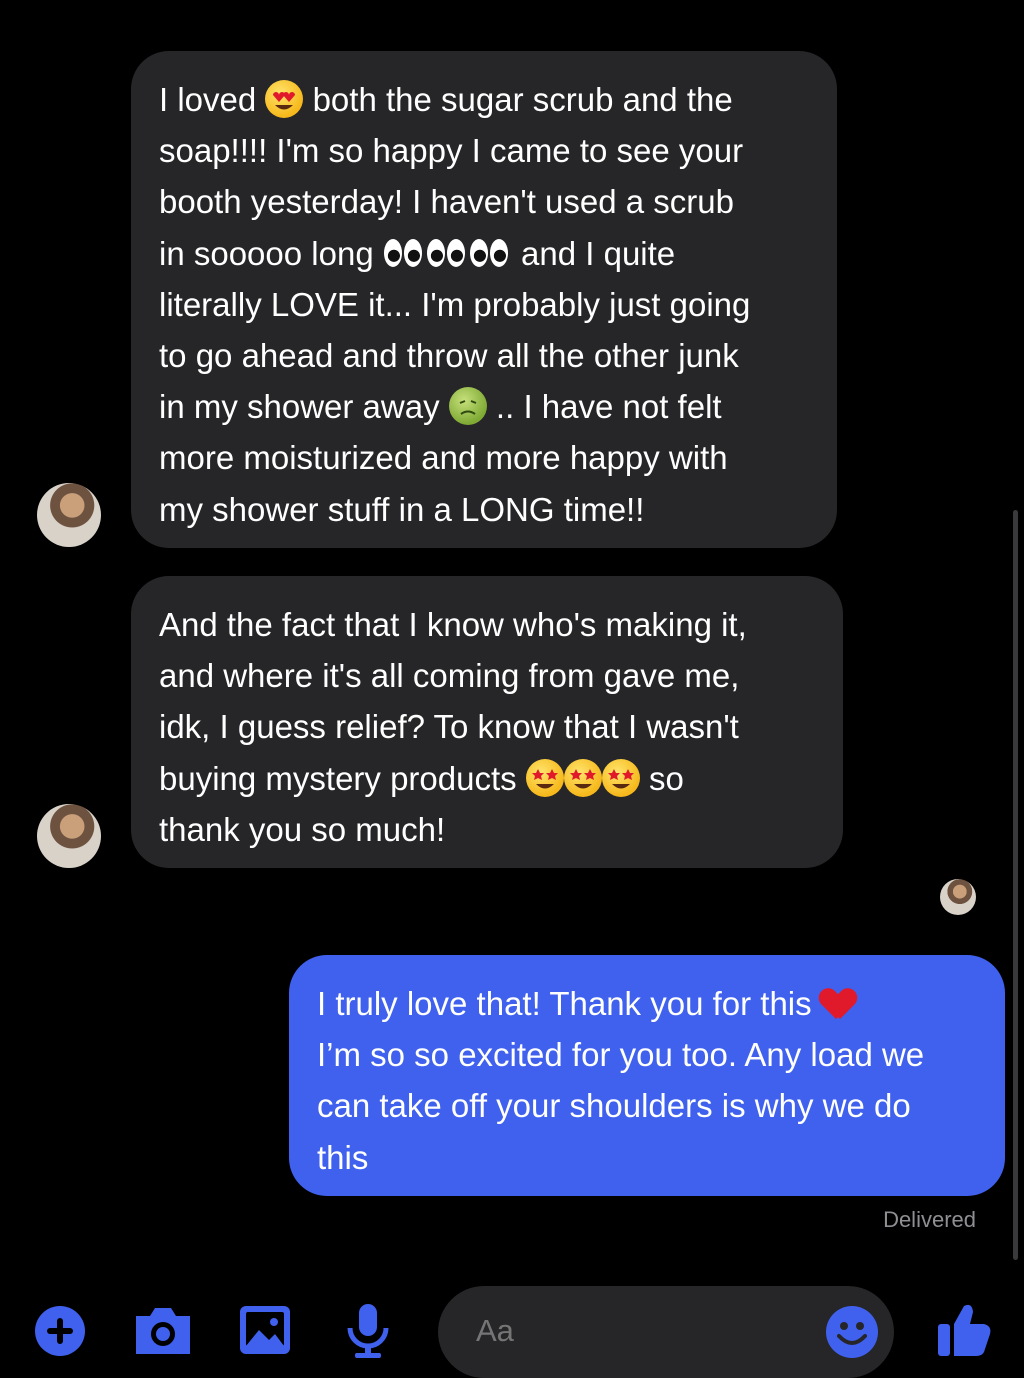 The height and width of the screenshot is (1378, 1024). What do you see at coordinates (518, 99) in the screenshot?
I see `message-text: both the sugar scrub and the` at bounding box center [518, 99].